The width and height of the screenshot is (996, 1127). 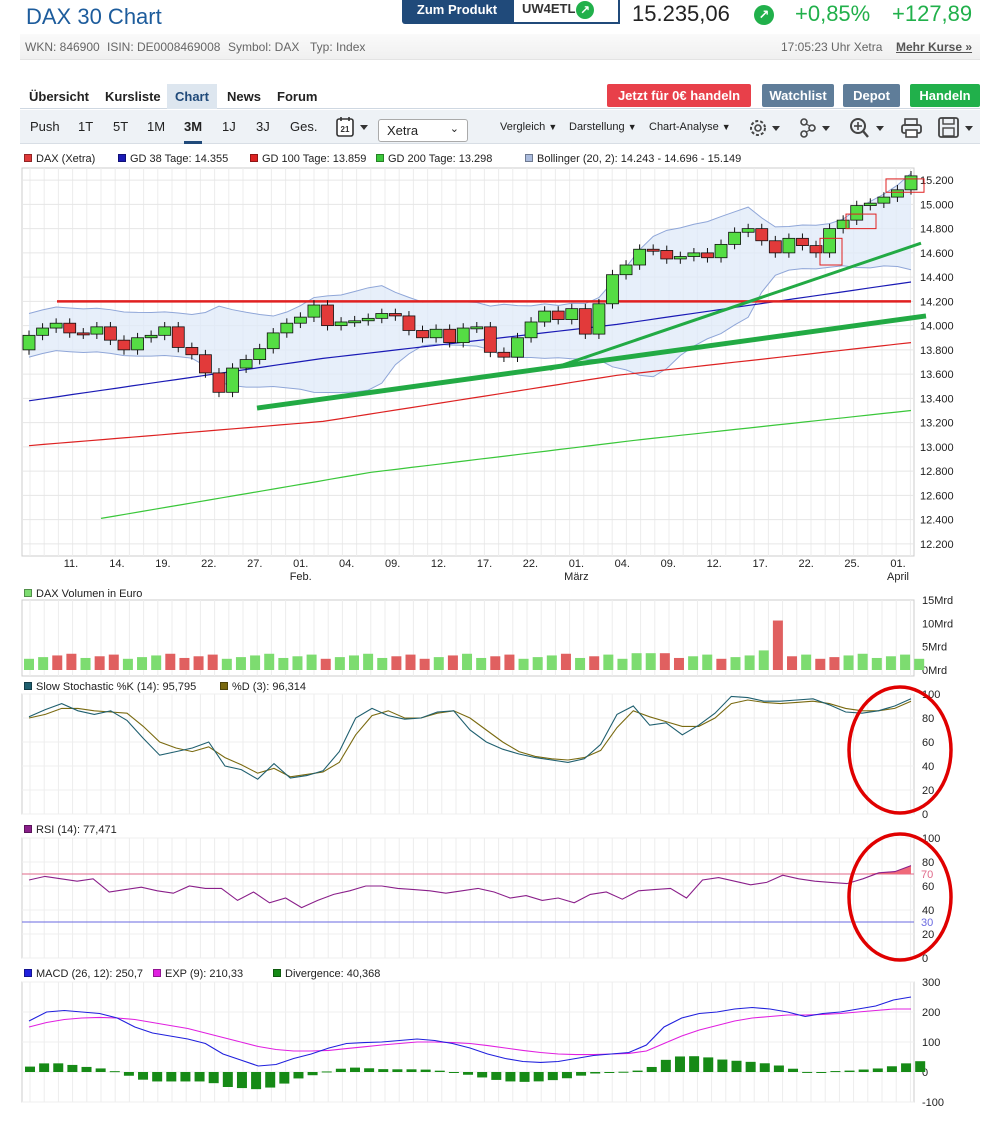 I want to click on x-tick-label: 04., so click(x=346, y=564).